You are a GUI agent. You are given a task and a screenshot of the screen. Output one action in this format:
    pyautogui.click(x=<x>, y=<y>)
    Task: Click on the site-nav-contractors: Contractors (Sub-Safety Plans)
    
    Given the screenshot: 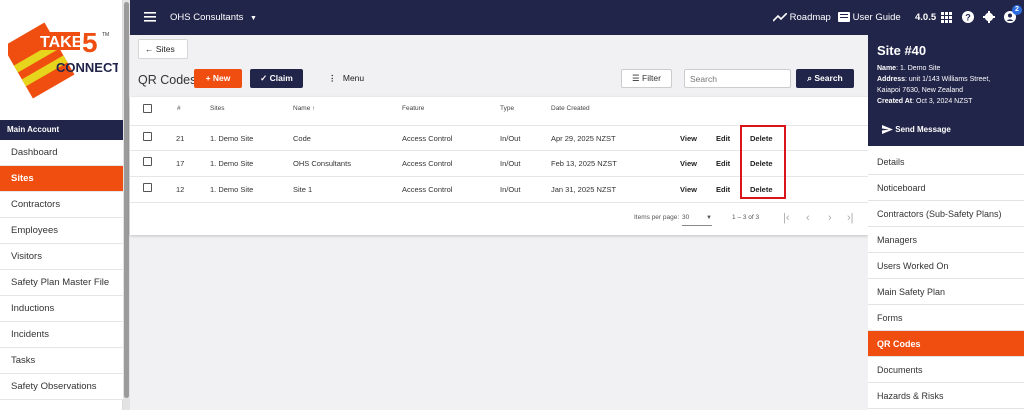 What is the action you would take?
    pyautogui.click(x=946, y=214)
    